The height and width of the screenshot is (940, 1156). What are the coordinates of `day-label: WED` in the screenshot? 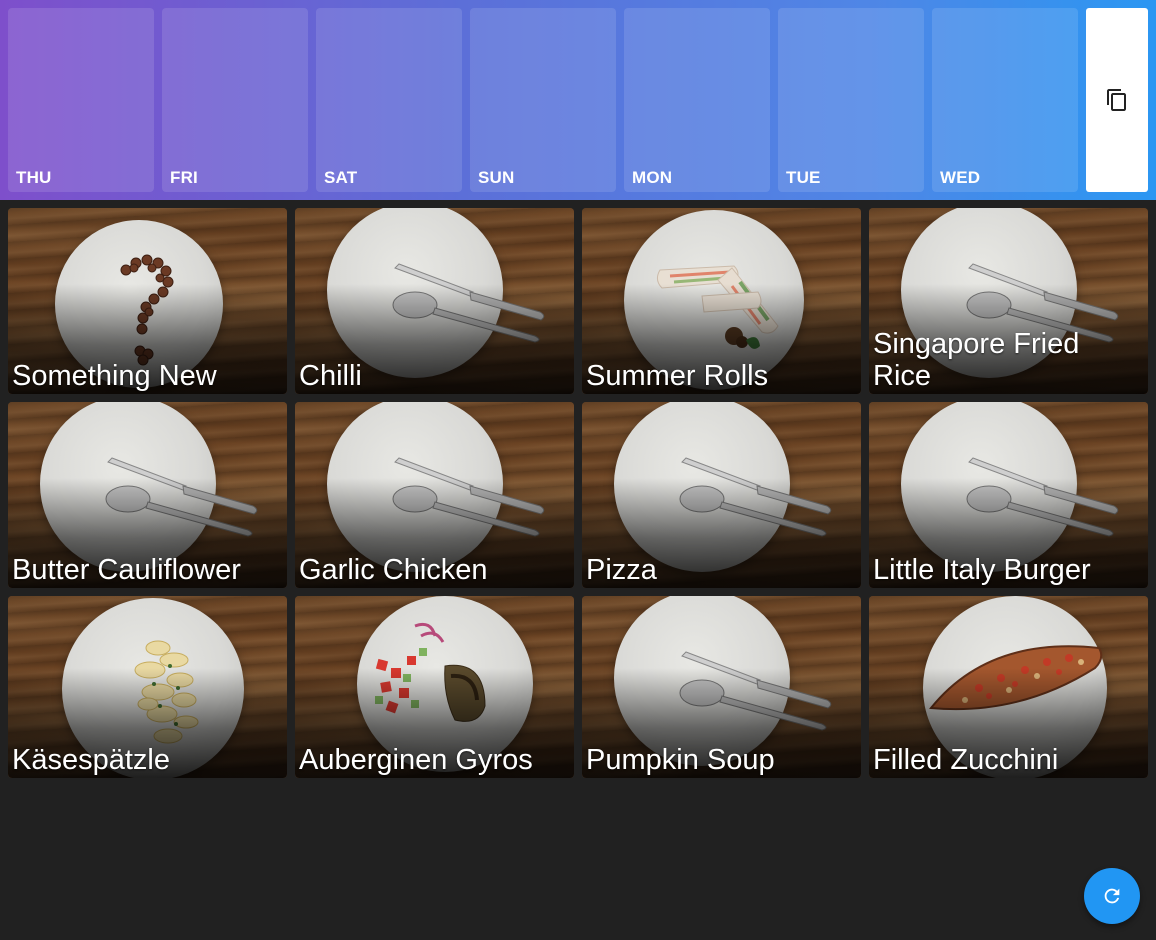 It's located at (960, 177).